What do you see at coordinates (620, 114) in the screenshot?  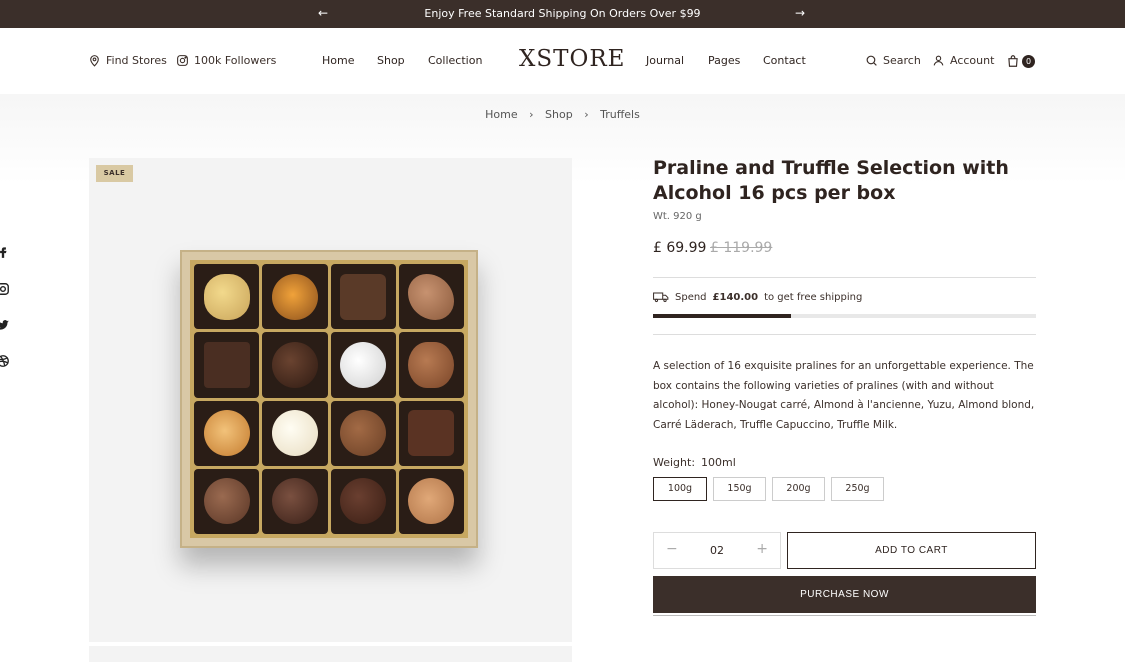 I see `breadcrumb-current: Truffels` at bounding box center [620, 114].